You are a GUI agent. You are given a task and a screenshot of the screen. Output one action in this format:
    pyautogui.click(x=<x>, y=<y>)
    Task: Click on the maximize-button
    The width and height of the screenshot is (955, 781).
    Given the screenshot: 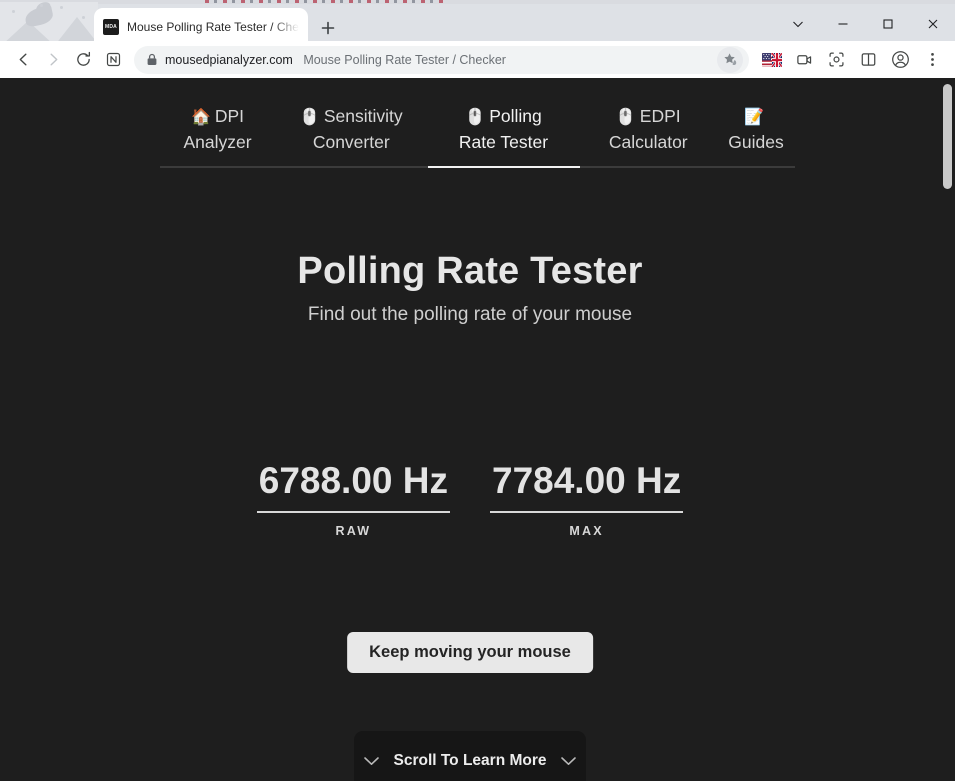 What is the action you would take?
    pyautogui.click(x=887, y=24)
    